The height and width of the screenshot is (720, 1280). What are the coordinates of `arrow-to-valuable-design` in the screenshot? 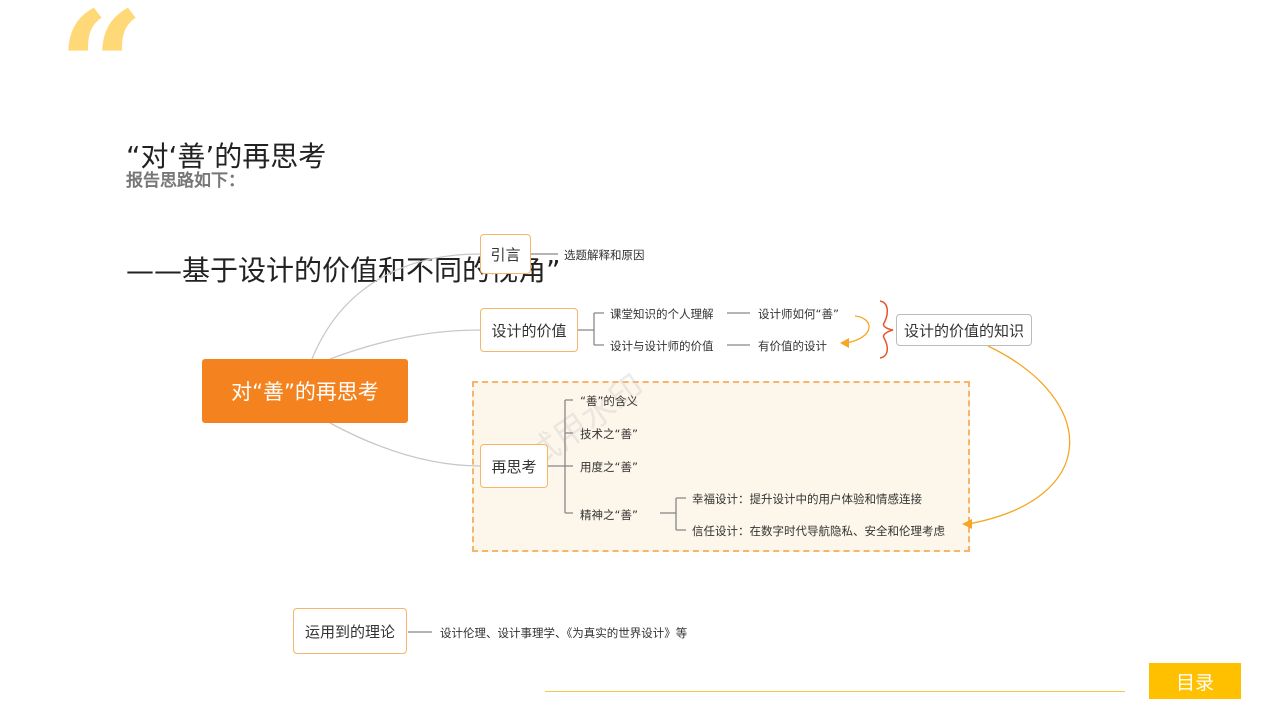 It's located at (857, 329).